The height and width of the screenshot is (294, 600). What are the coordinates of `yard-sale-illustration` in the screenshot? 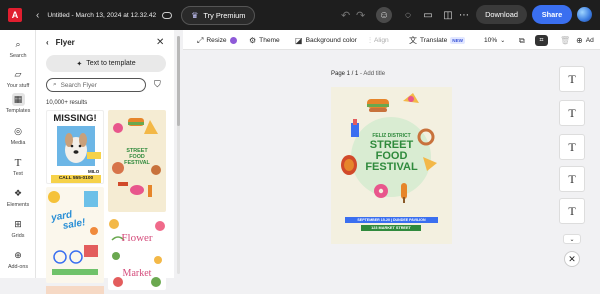 It's located at (73, 233).